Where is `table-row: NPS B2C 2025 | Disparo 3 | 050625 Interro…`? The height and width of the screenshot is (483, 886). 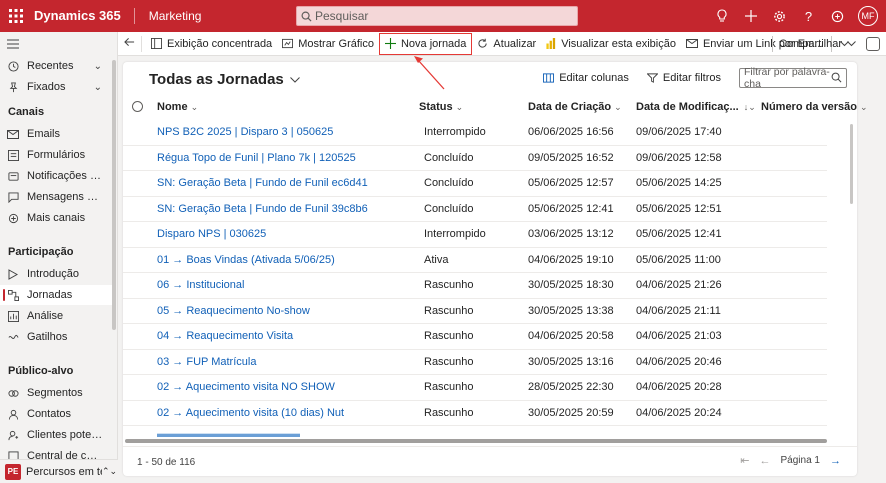 table-row: NPS B2C 2025 | Disparo 3 | 050625 Interro… is located at coordinates (475, 133).